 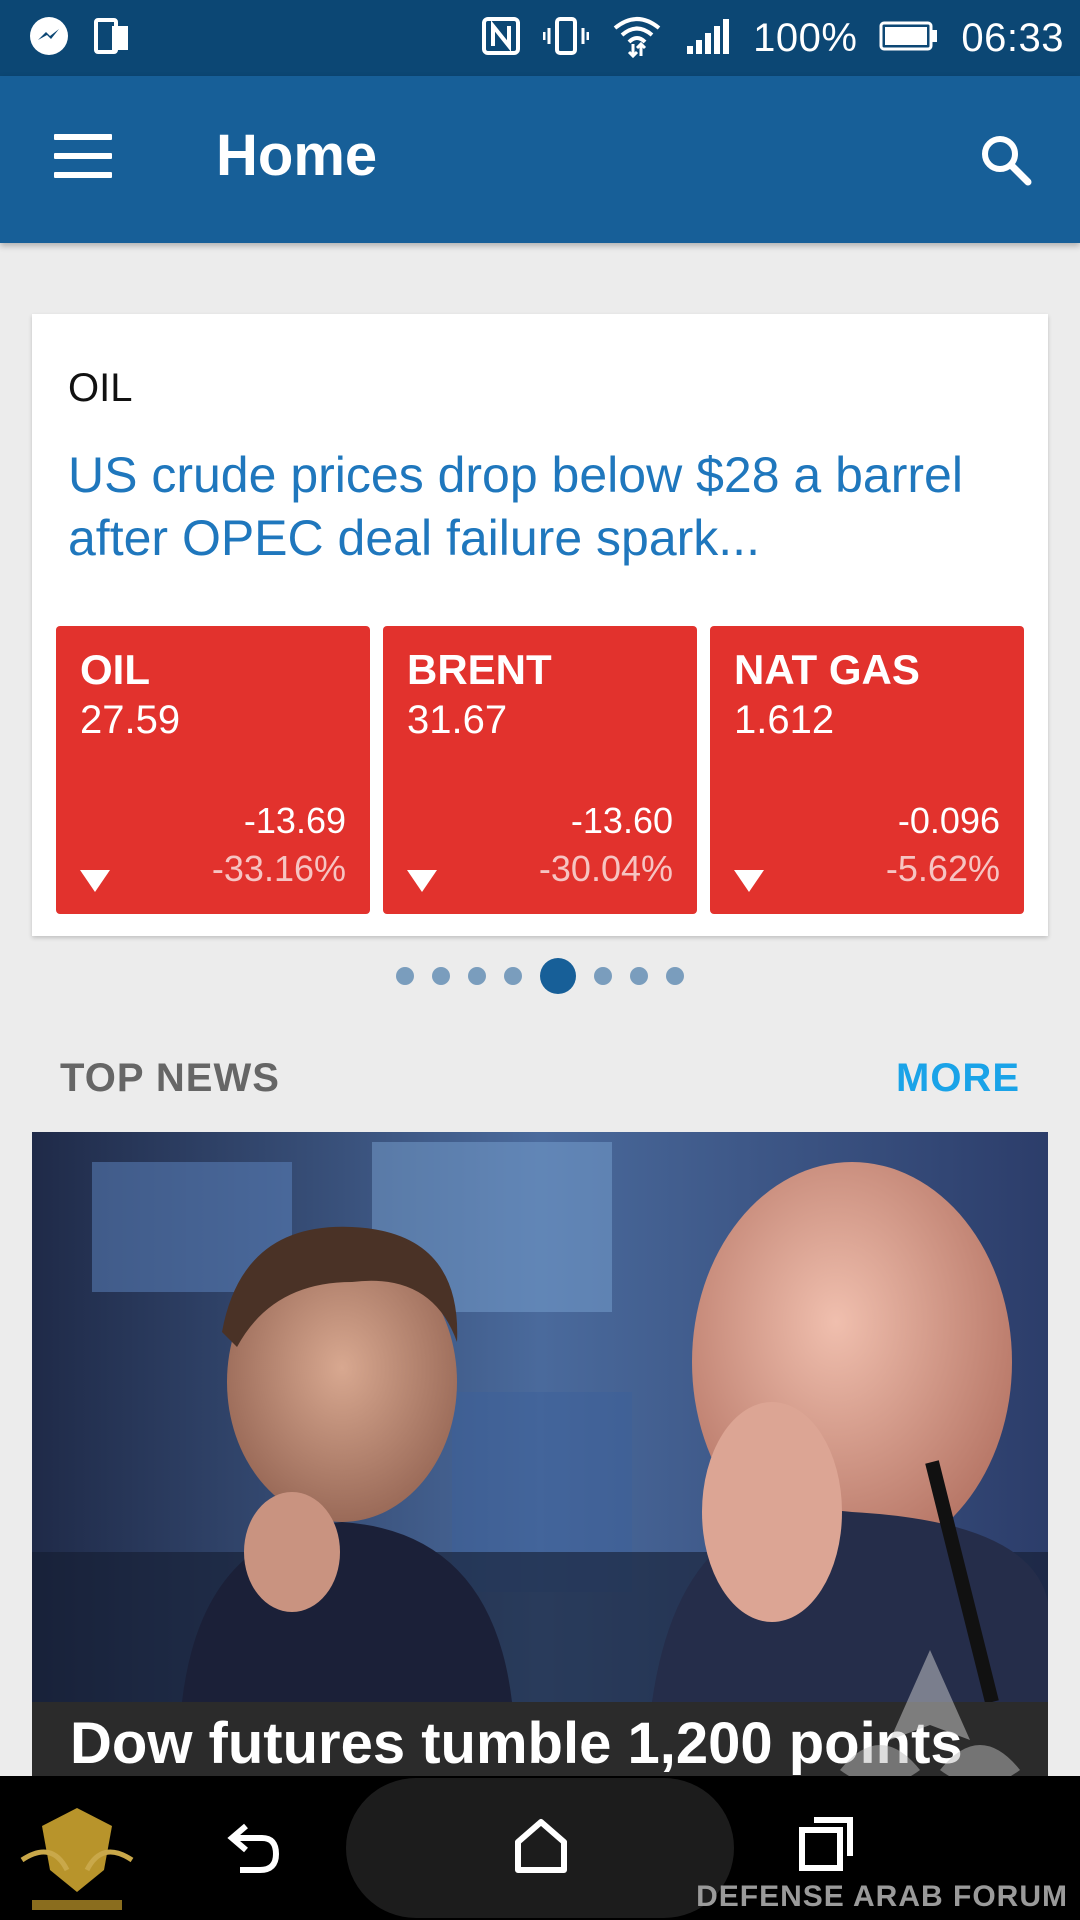 I want to click on quote-change: -13.60, so click(x=621, y=820).